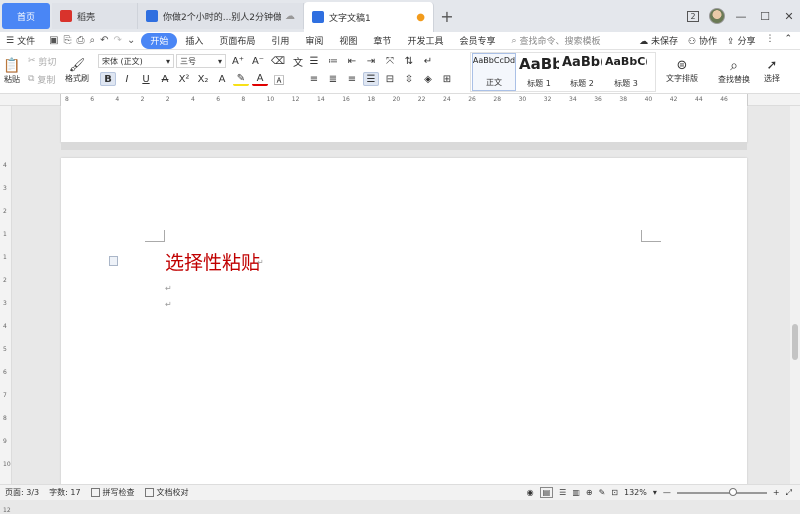 Image resolution: width=800 pixels, height=514 pixels. Describe the element at coordinates (333, 61) in the screenshot. I see `numbering-icon: ≔` at that location.